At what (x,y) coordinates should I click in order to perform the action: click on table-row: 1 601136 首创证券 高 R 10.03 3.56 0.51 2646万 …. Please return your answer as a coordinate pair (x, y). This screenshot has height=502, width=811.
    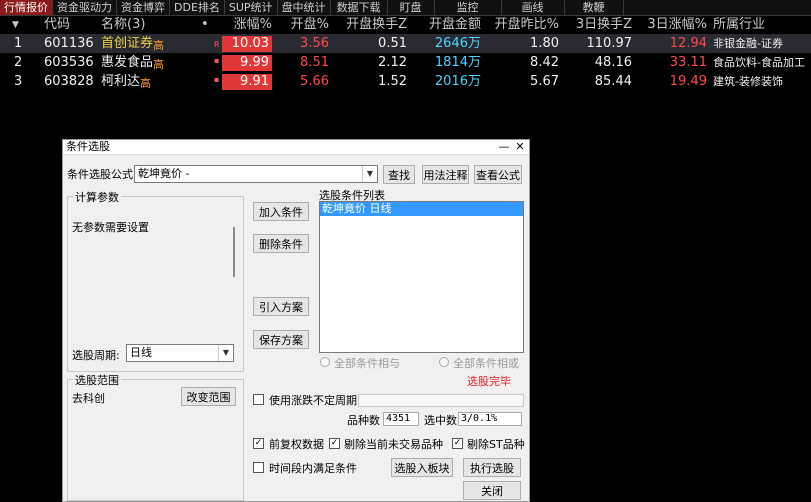
    Looking at the image, I should click on (405, 43).